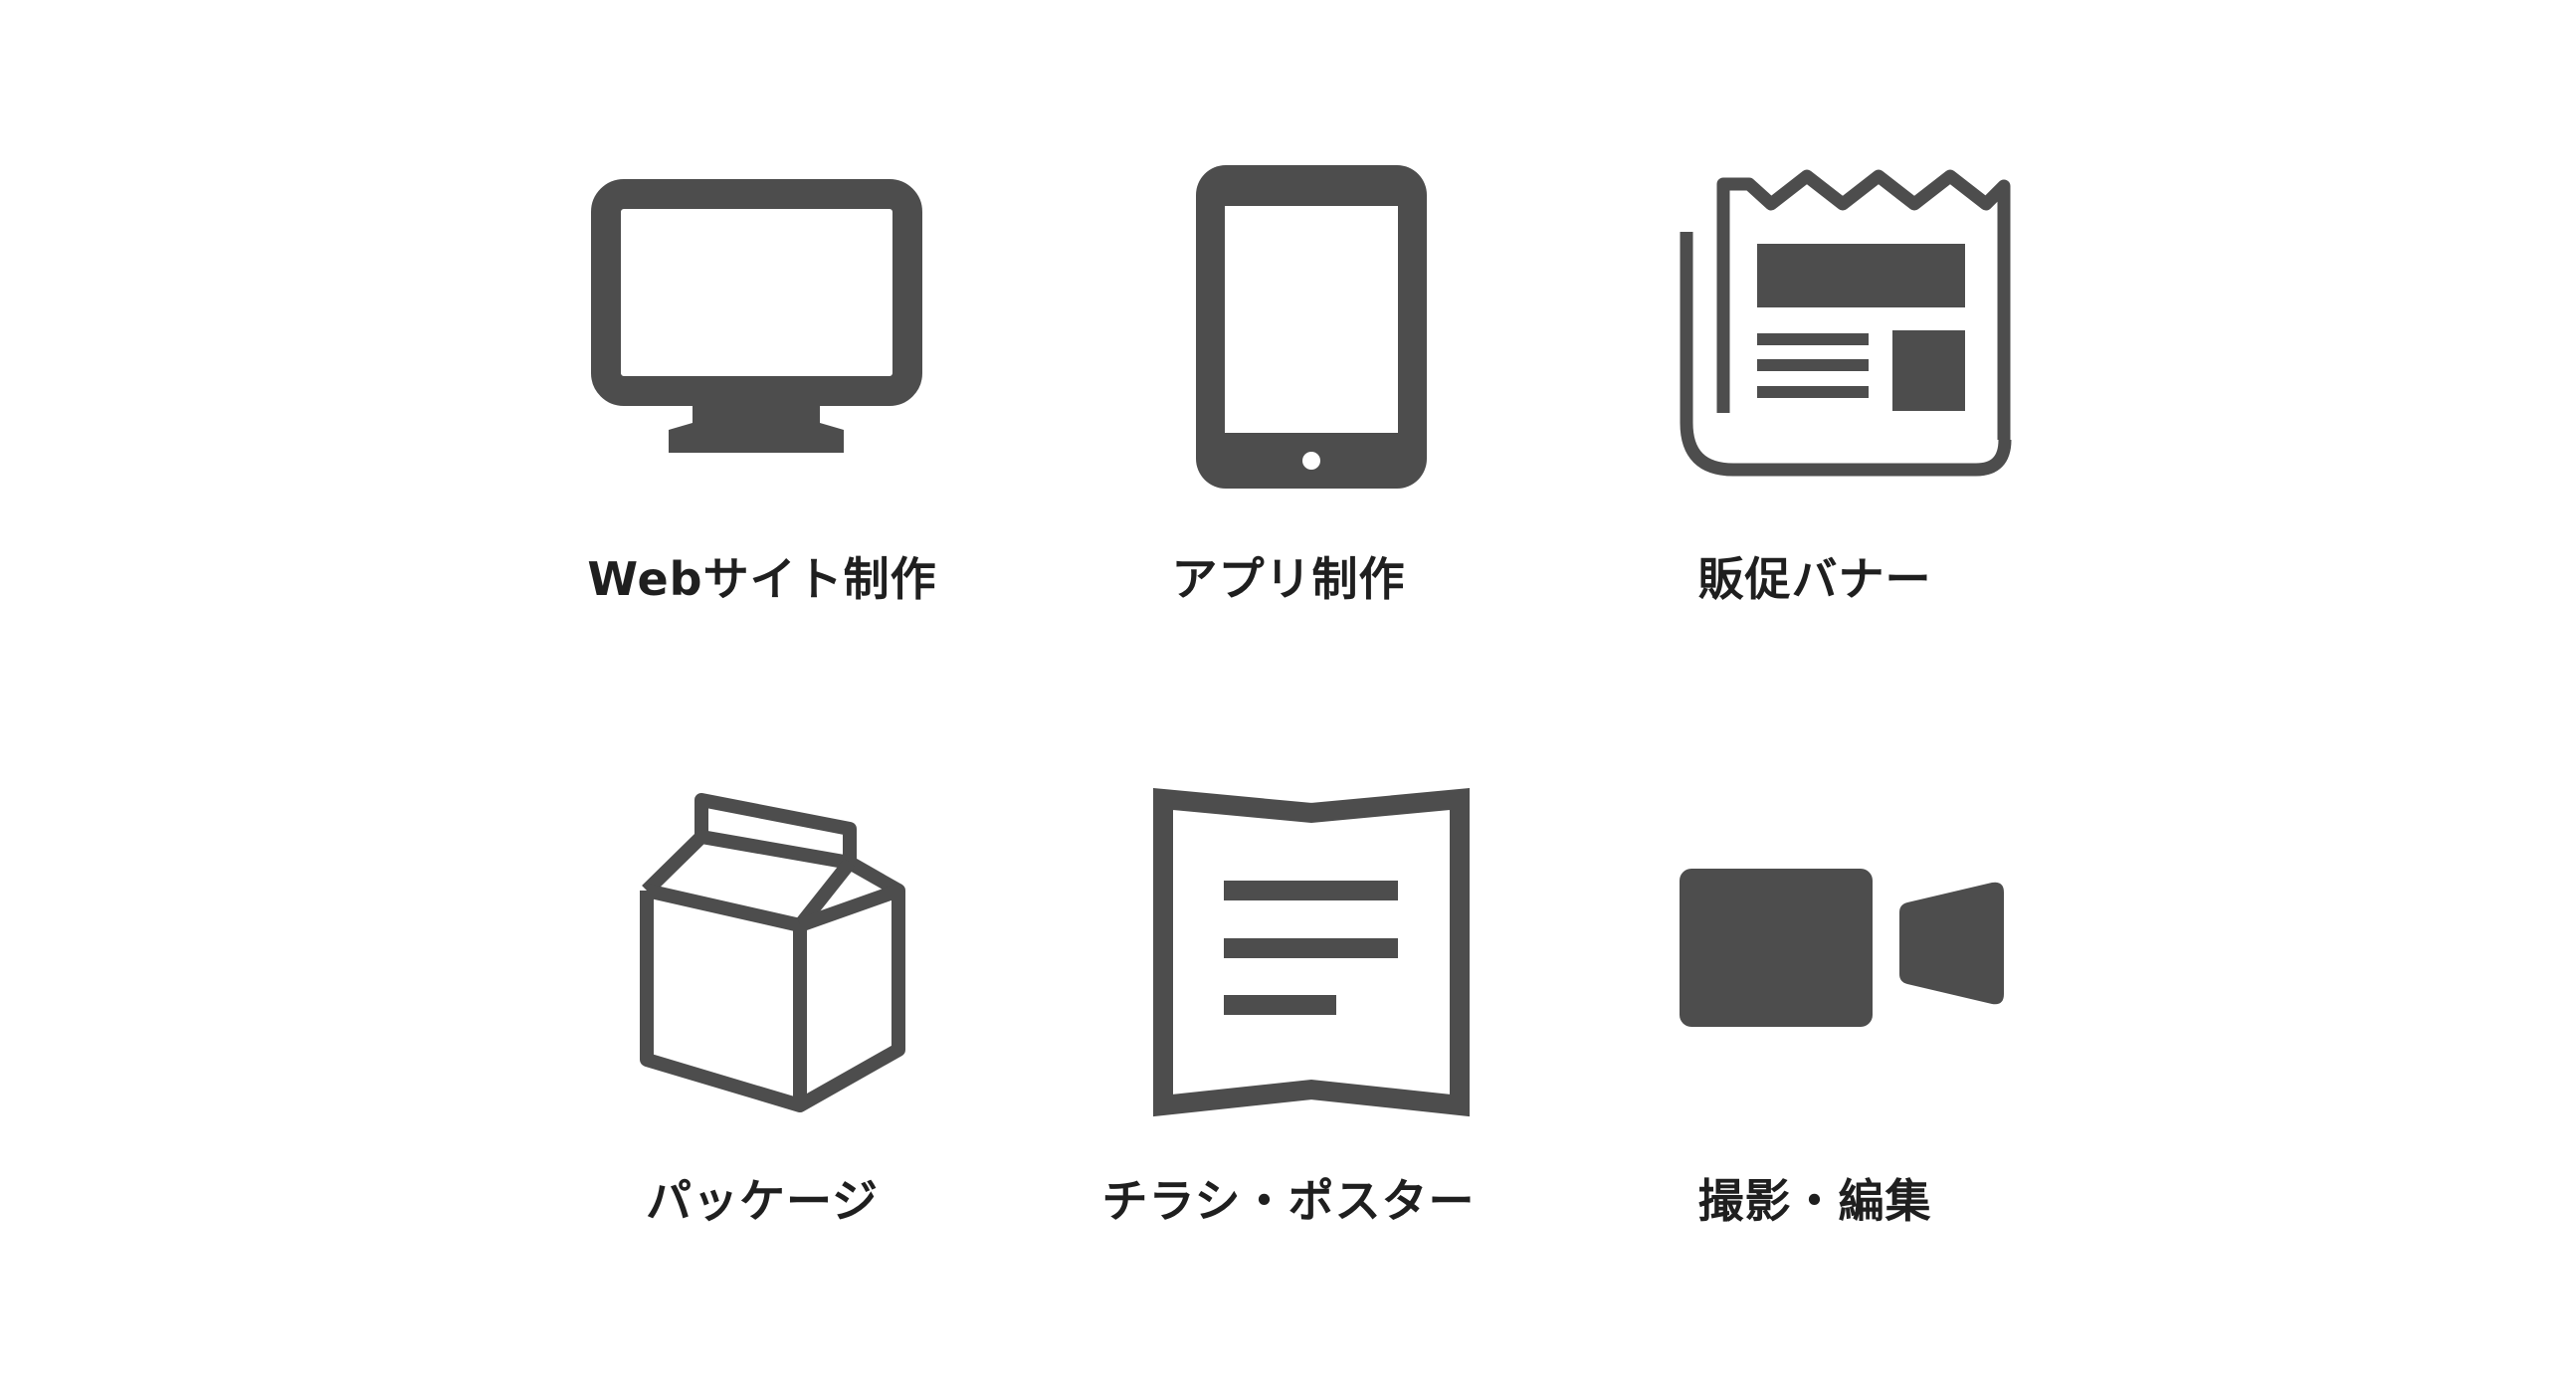 This screenshot has width=2576, height=1394. I want to click on service-banner: 販促バナー, so click(1814, 408).